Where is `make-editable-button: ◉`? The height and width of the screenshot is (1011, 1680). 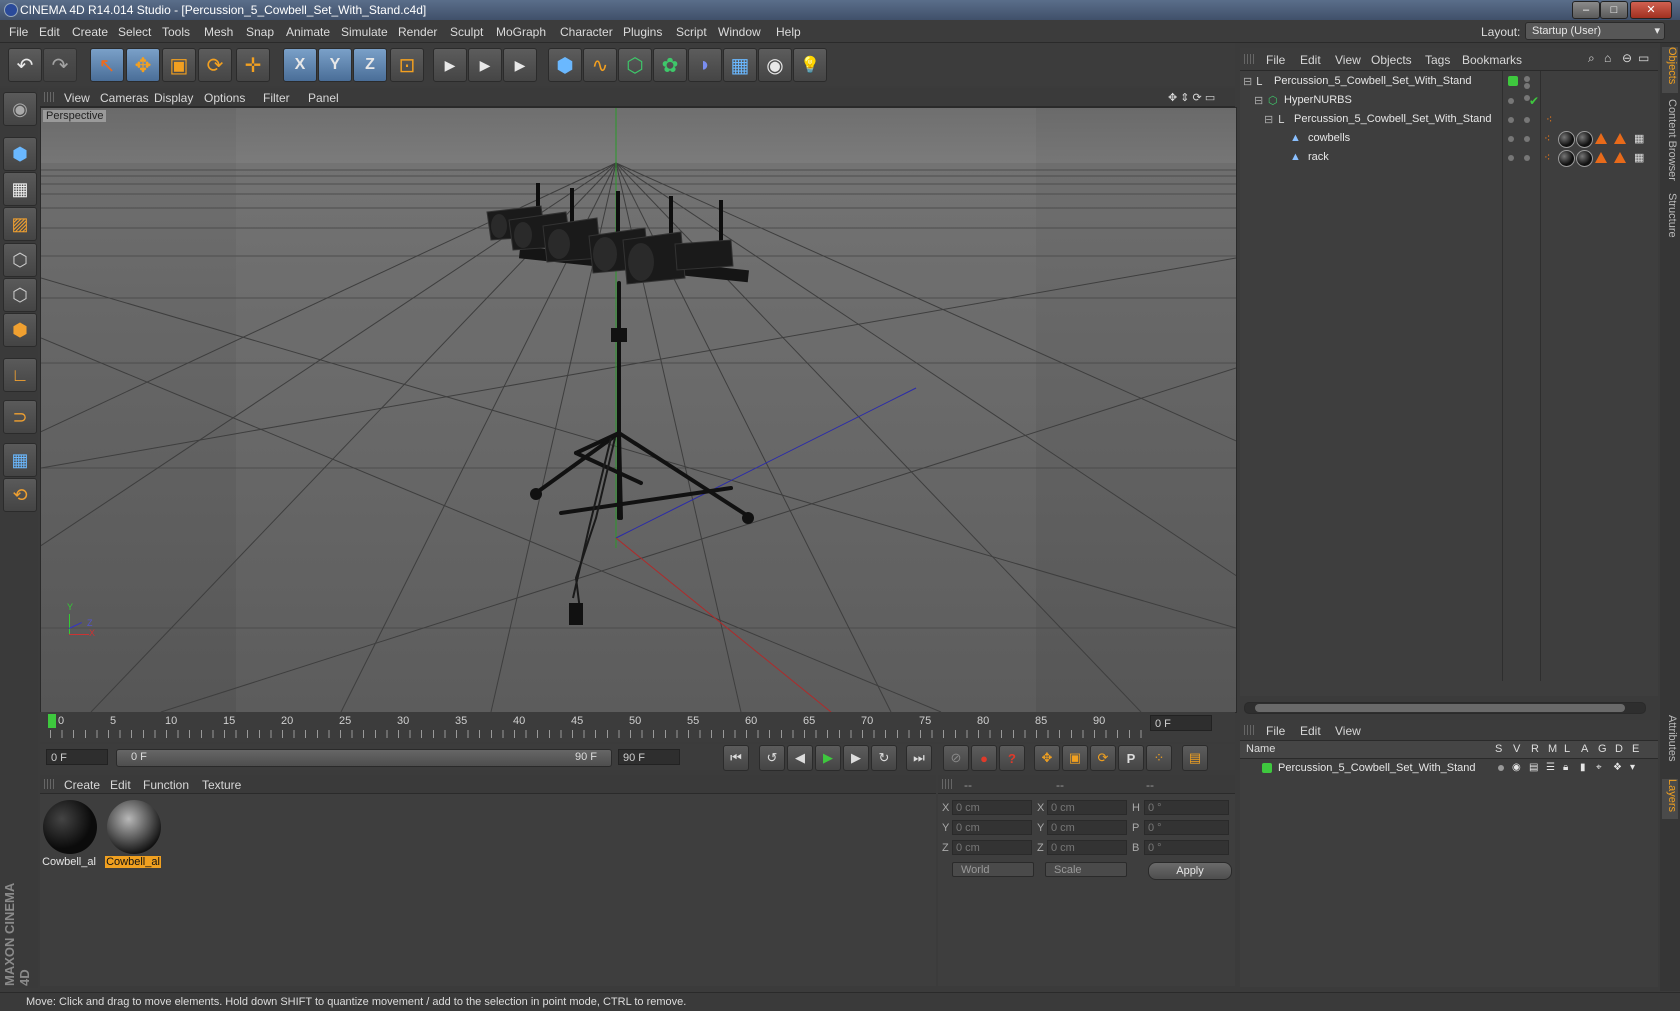 make-editable-button: ◉ is located at coordinates (20, 109).